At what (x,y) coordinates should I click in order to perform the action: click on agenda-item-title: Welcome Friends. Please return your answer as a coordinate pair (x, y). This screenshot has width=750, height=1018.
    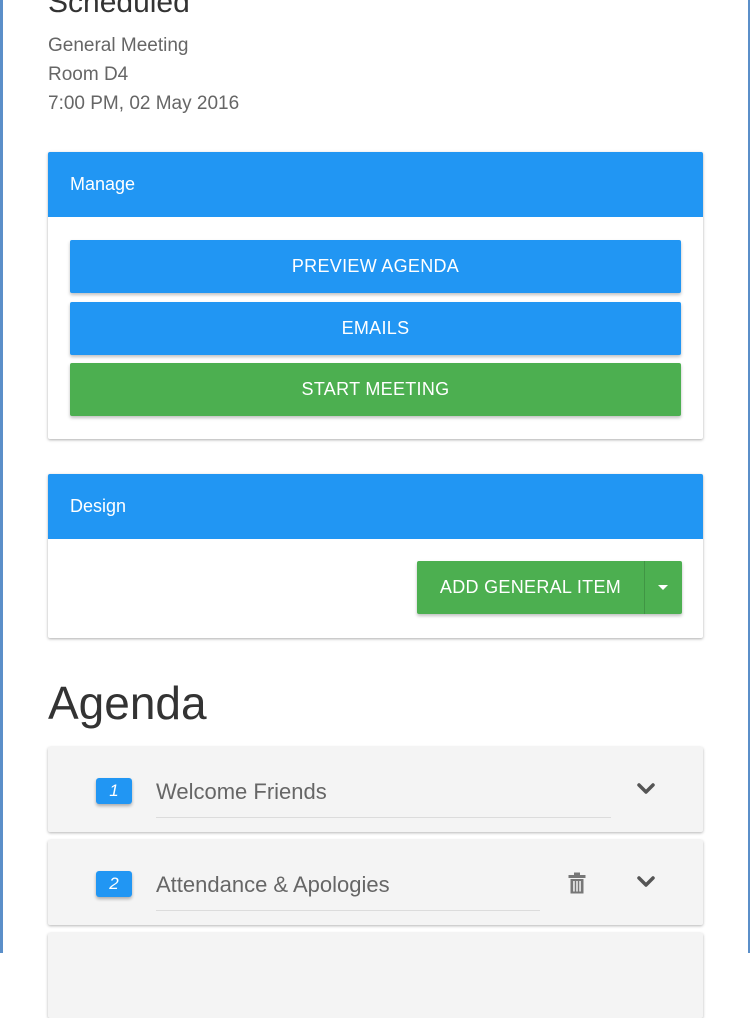
    Looking at the image, I should click on (383, 795).